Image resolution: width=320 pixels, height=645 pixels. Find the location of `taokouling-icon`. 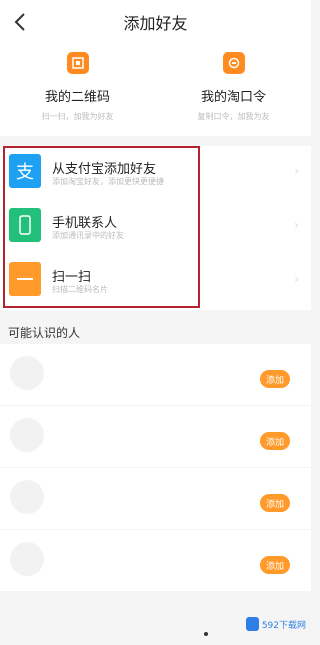

taokouling-icon is located at coordinates (233, 63).